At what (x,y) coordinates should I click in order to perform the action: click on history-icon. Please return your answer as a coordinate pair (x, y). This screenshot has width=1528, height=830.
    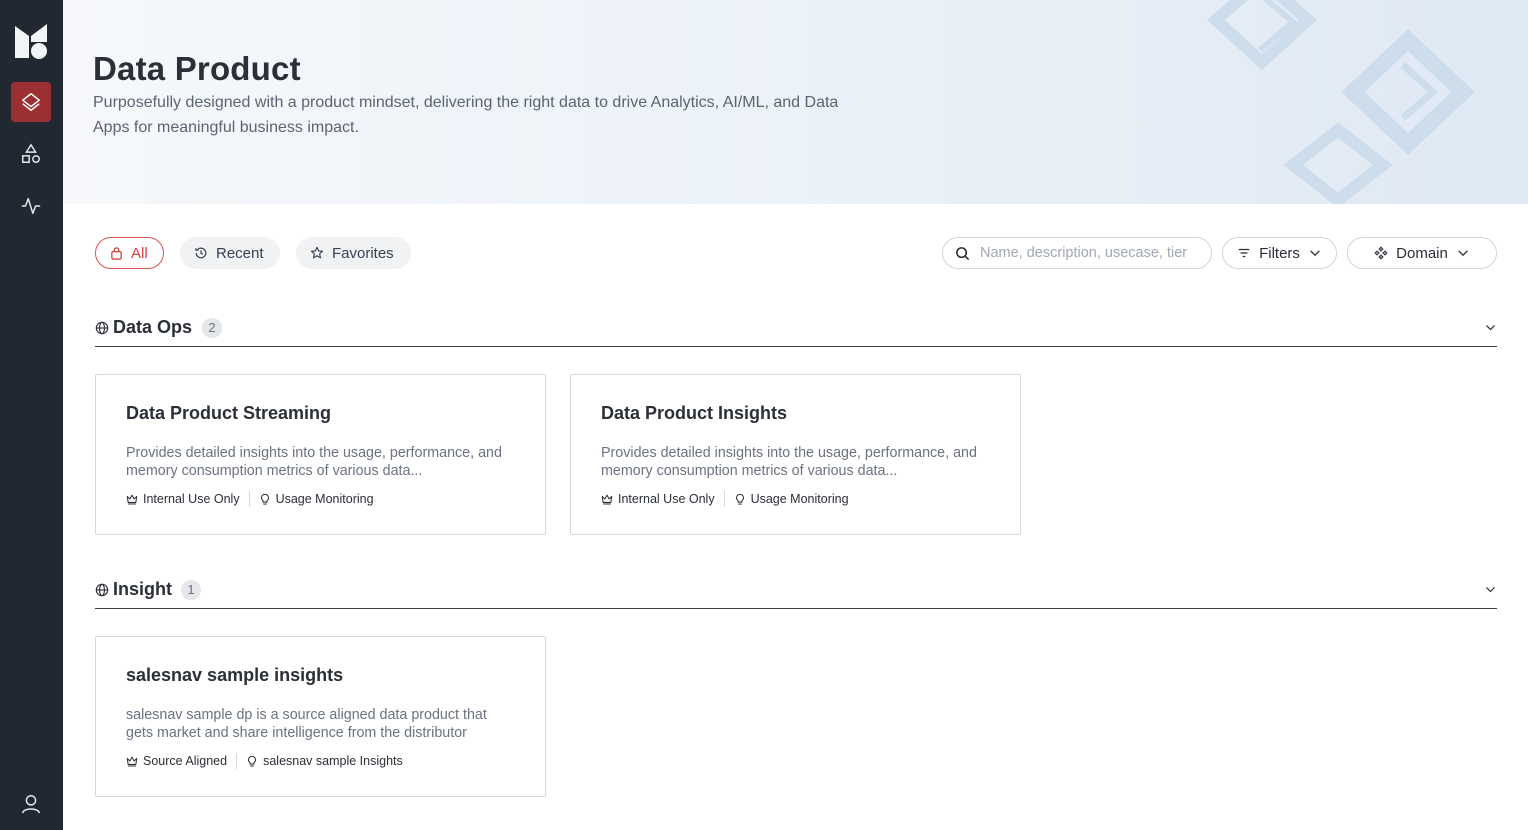
    Looking at the image, I should click on (201, 253).